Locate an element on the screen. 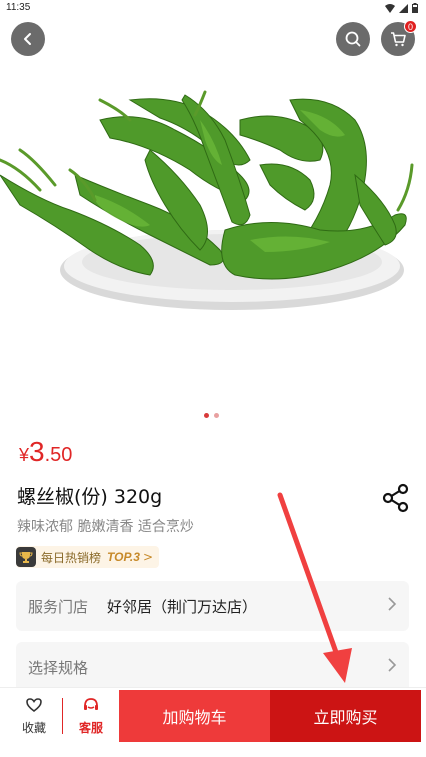  store-value: 好邻居（荆门万达店） is located at coordinates (182, 607).